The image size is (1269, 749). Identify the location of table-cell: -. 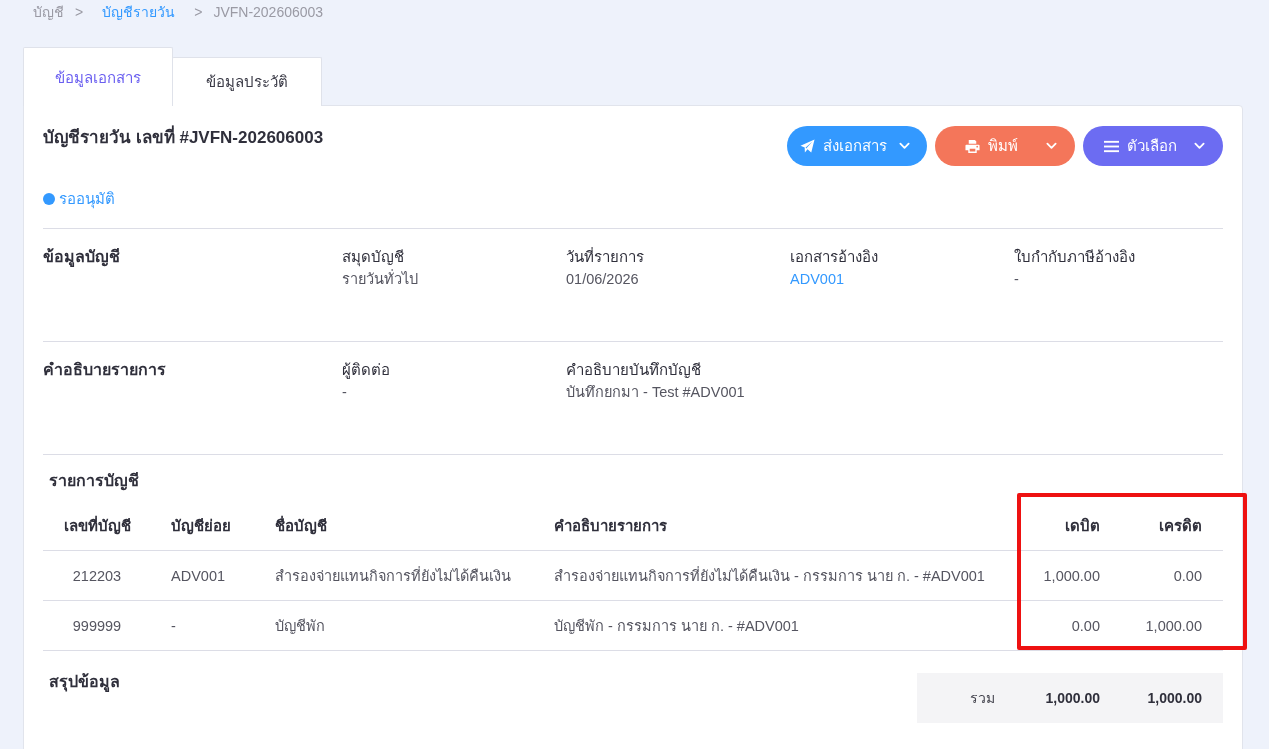
(173, 625).